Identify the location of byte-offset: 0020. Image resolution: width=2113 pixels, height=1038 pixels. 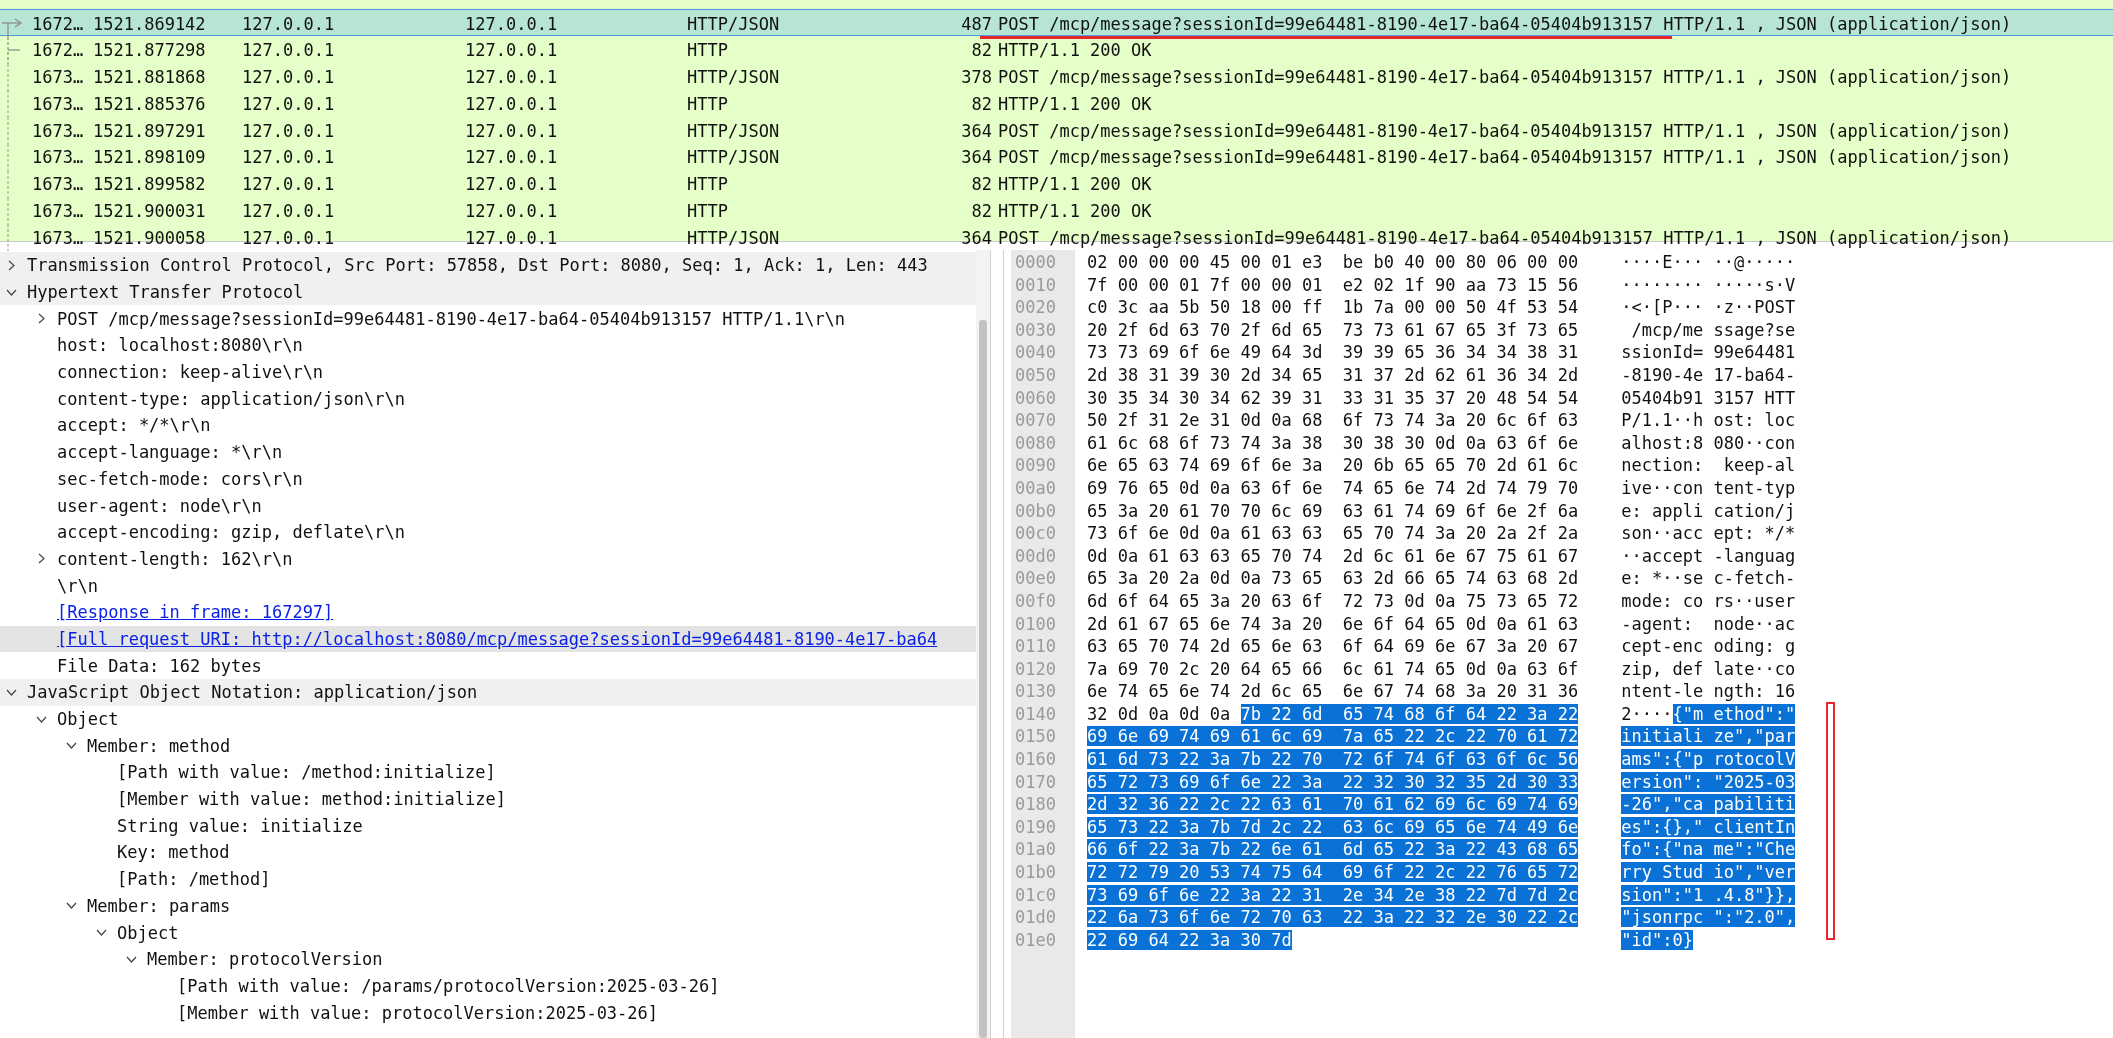
(1035, 307).